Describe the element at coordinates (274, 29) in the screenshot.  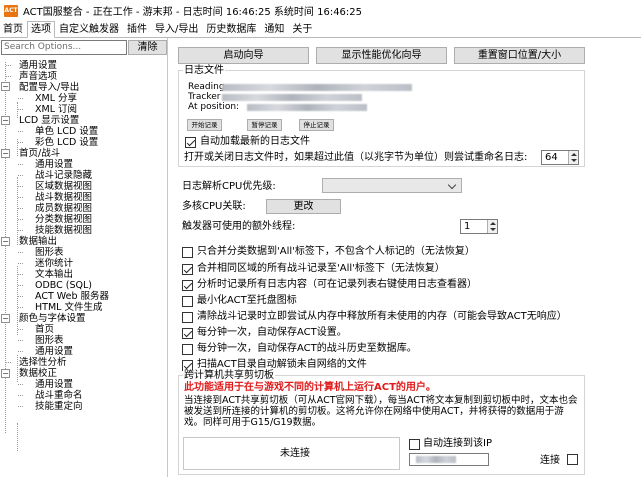
I see `tab-notifications: 通知` at that location.